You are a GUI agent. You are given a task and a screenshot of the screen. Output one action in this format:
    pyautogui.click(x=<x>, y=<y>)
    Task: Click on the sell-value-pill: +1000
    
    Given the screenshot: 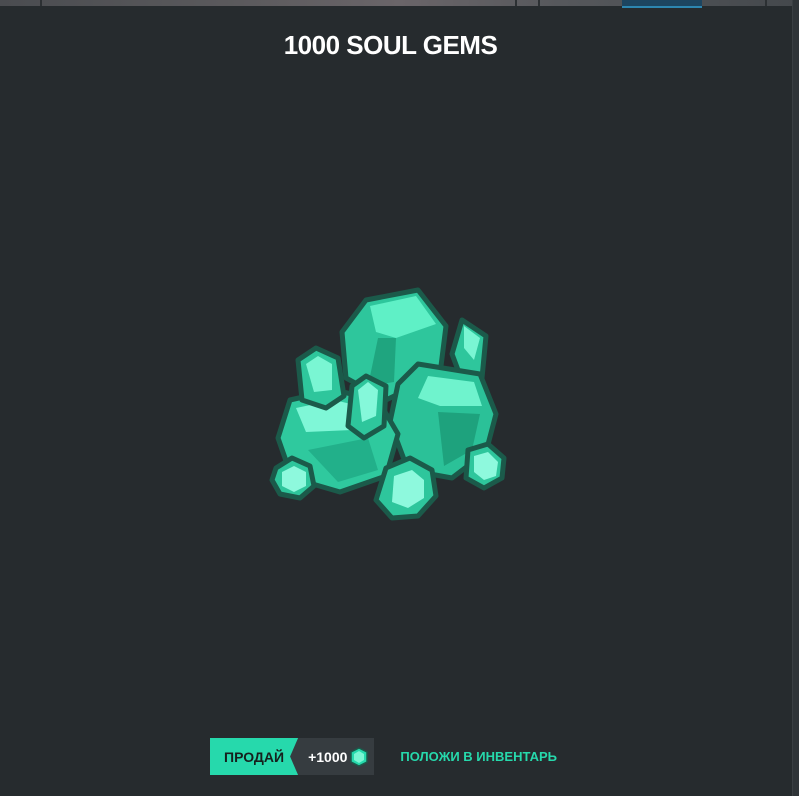 What is the action you would take?
    pyautogui.click(x=332, y=756)
    